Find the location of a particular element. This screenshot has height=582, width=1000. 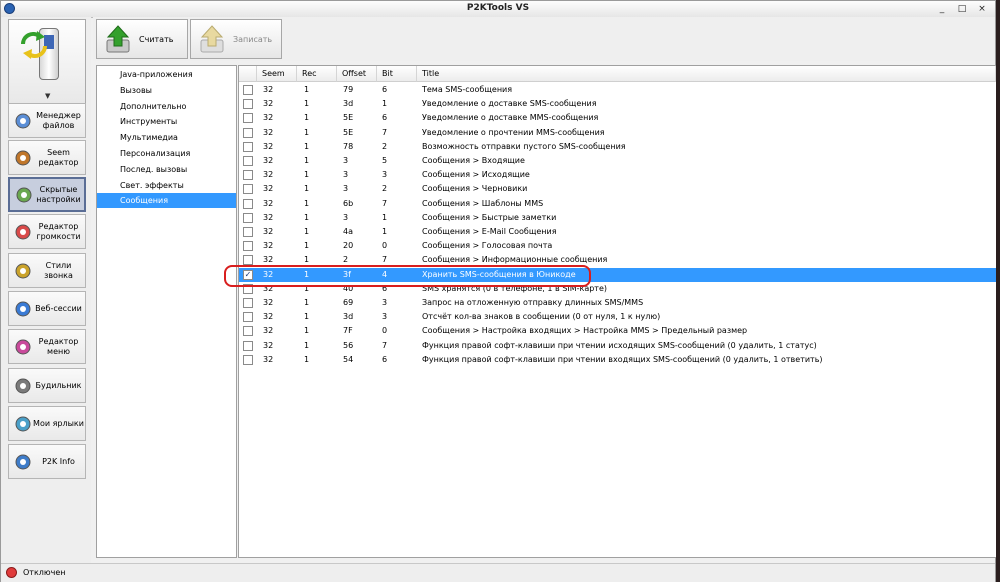

cell-offset: 69 is located at coordinates (348, 302).